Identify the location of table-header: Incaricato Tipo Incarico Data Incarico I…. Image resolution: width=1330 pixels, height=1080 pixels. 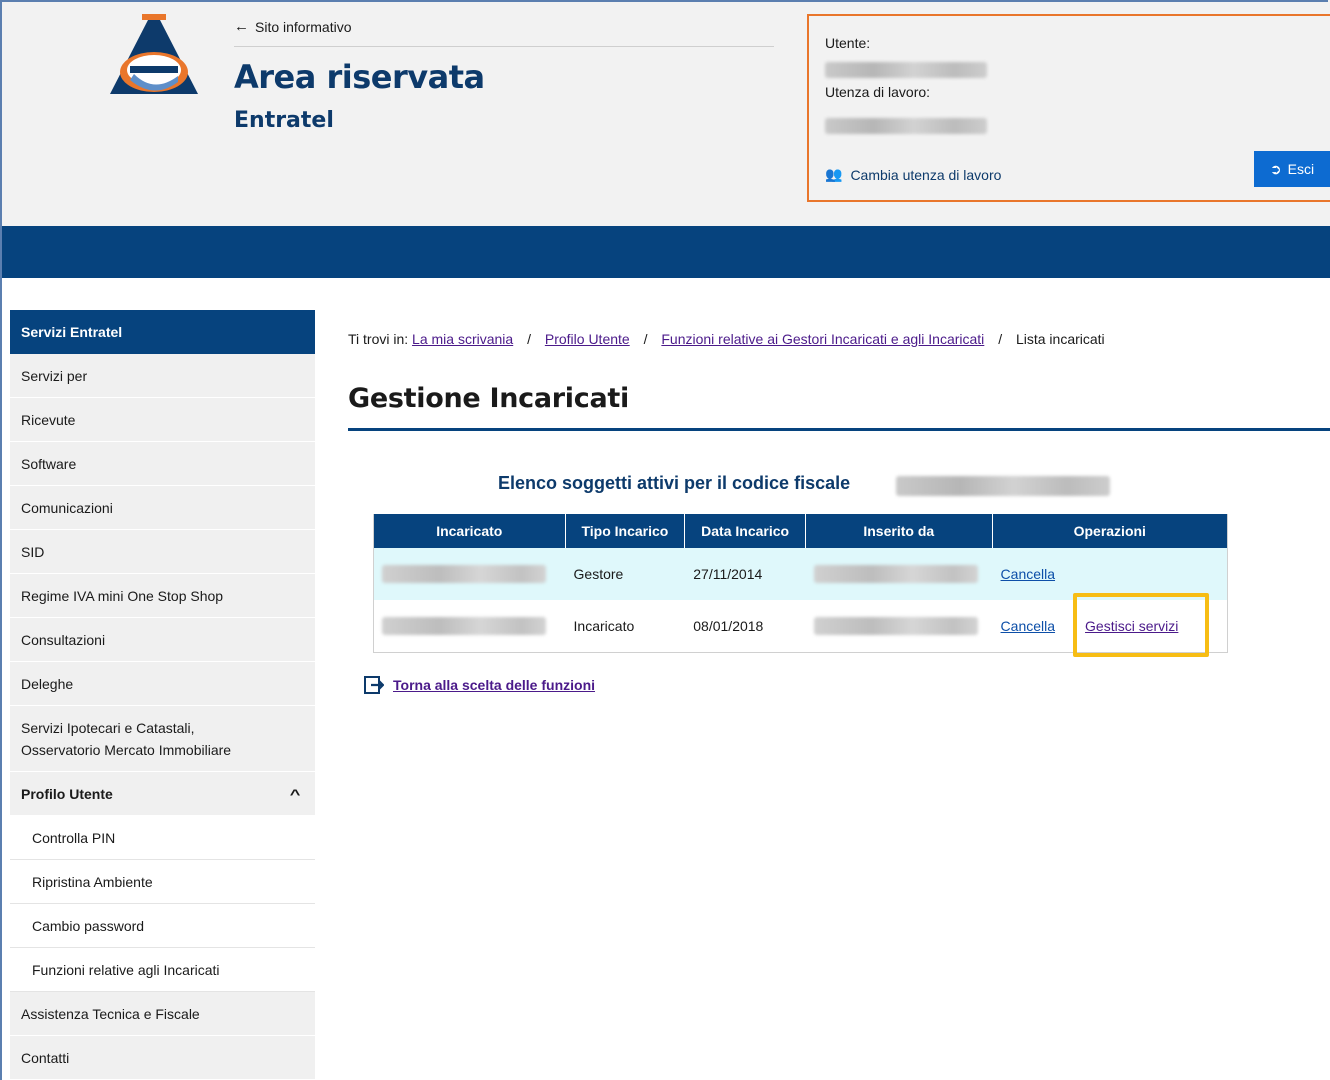
(800, 531).